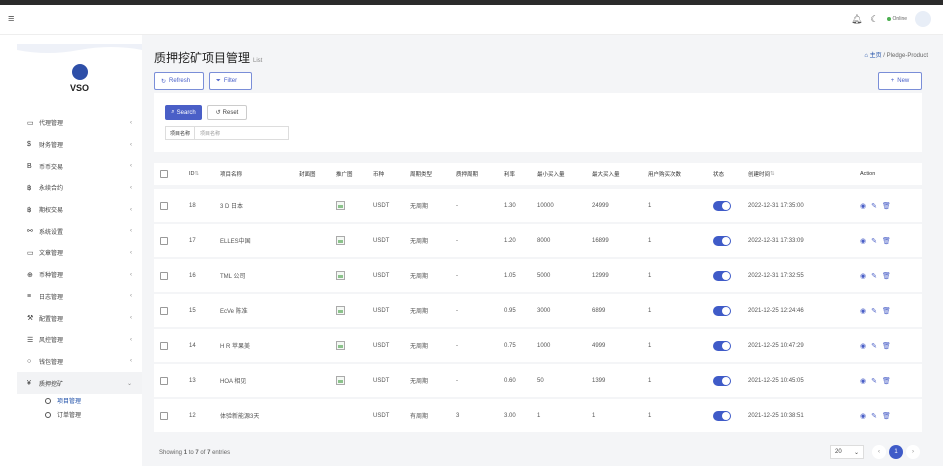 This screenshot has height=466, width=943. What do you see at coordinates (79, 166) in the screenshot?
I see `sidebar-item: B 币币交易 ‹` at bounding box center [79, 166].